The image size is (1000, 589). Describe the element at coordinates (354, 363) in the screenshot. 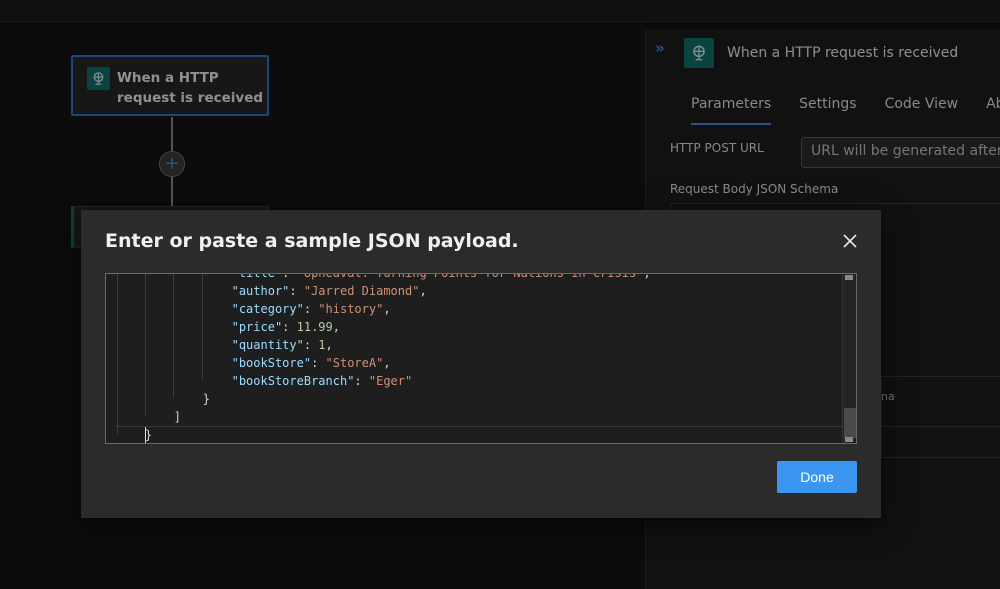

I see `json-value: "StoreA"` at that location.